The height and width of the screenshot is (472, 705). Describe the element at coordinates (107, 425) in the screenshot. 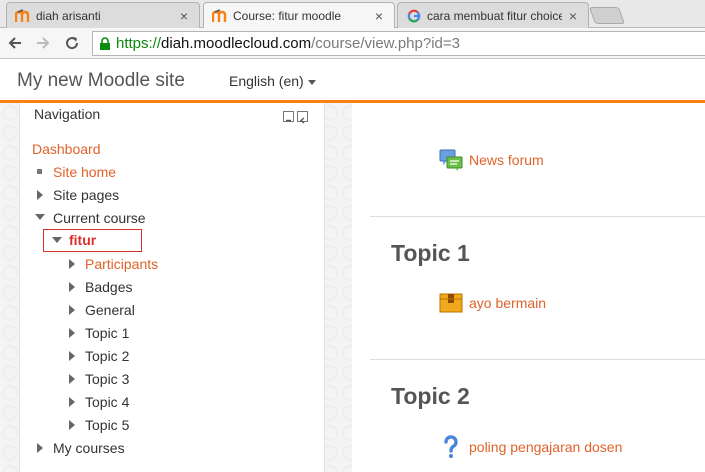

I see `nav-topic-5: Topic 5` at that location.